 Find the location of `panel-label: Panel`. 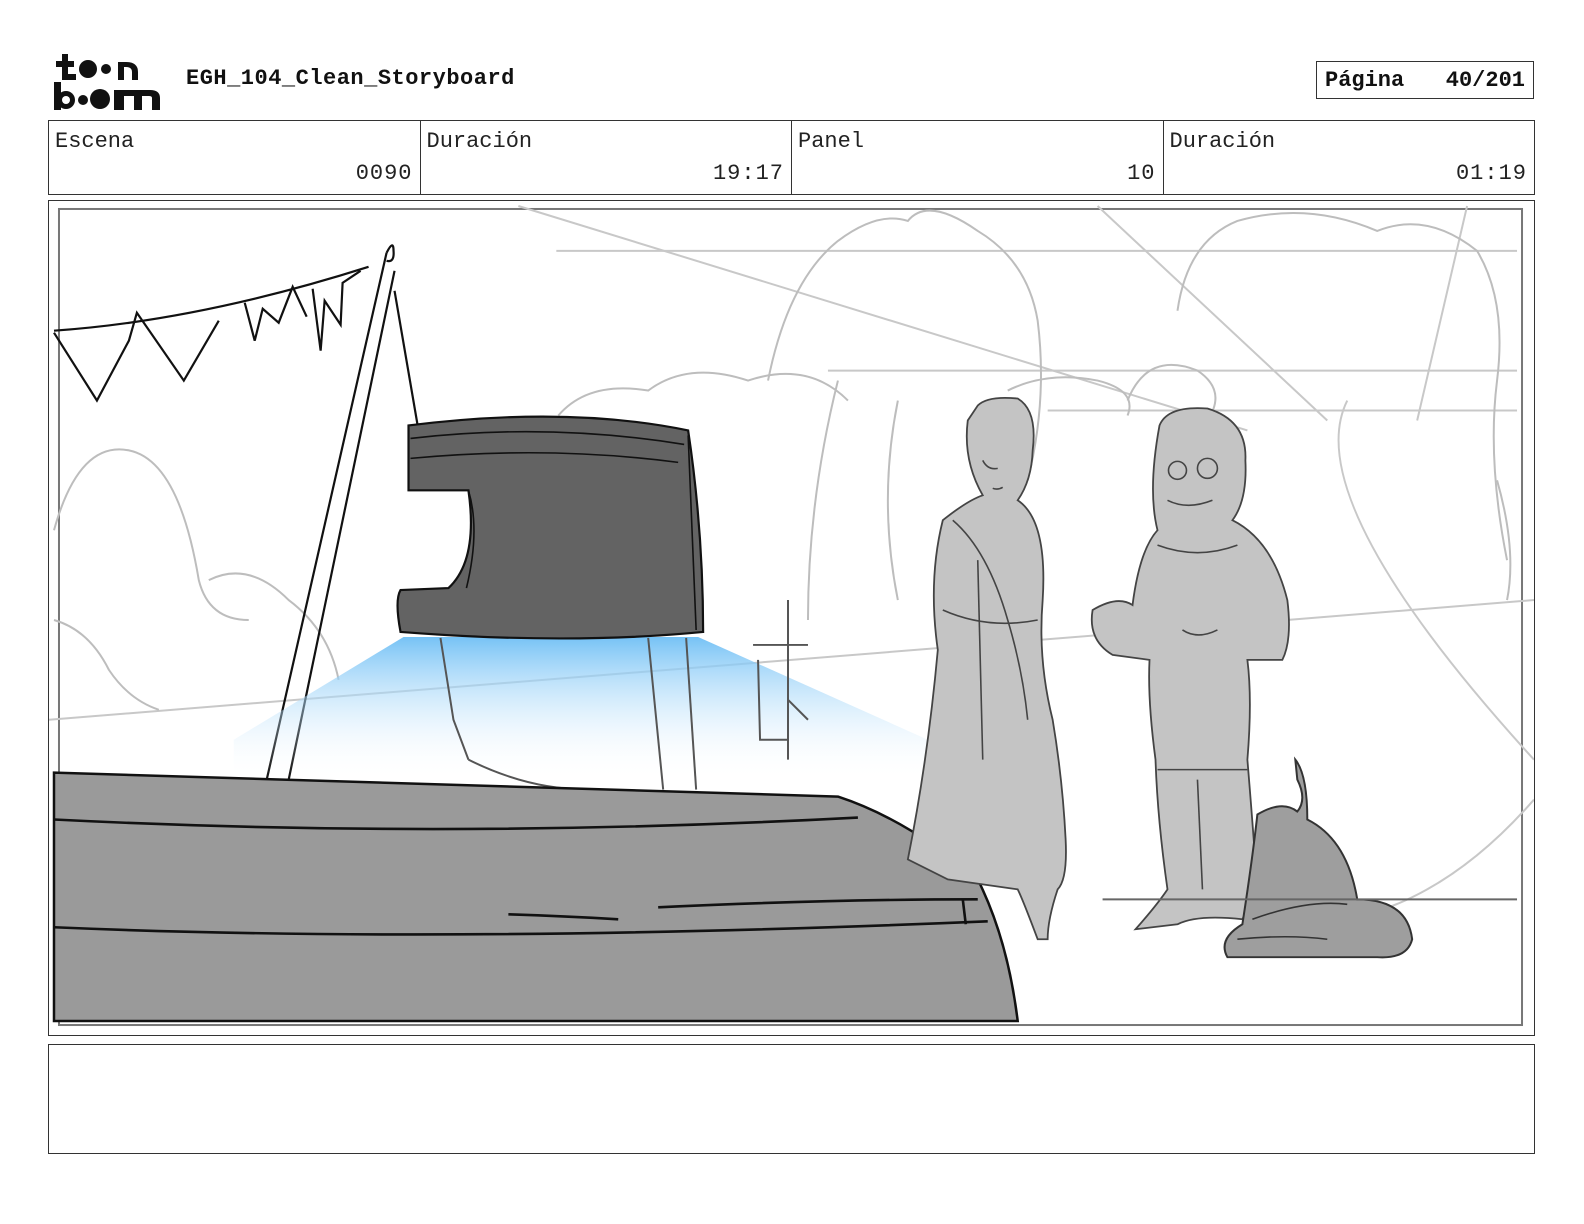

panel-label: Panel is located at coordinates (831, 141).